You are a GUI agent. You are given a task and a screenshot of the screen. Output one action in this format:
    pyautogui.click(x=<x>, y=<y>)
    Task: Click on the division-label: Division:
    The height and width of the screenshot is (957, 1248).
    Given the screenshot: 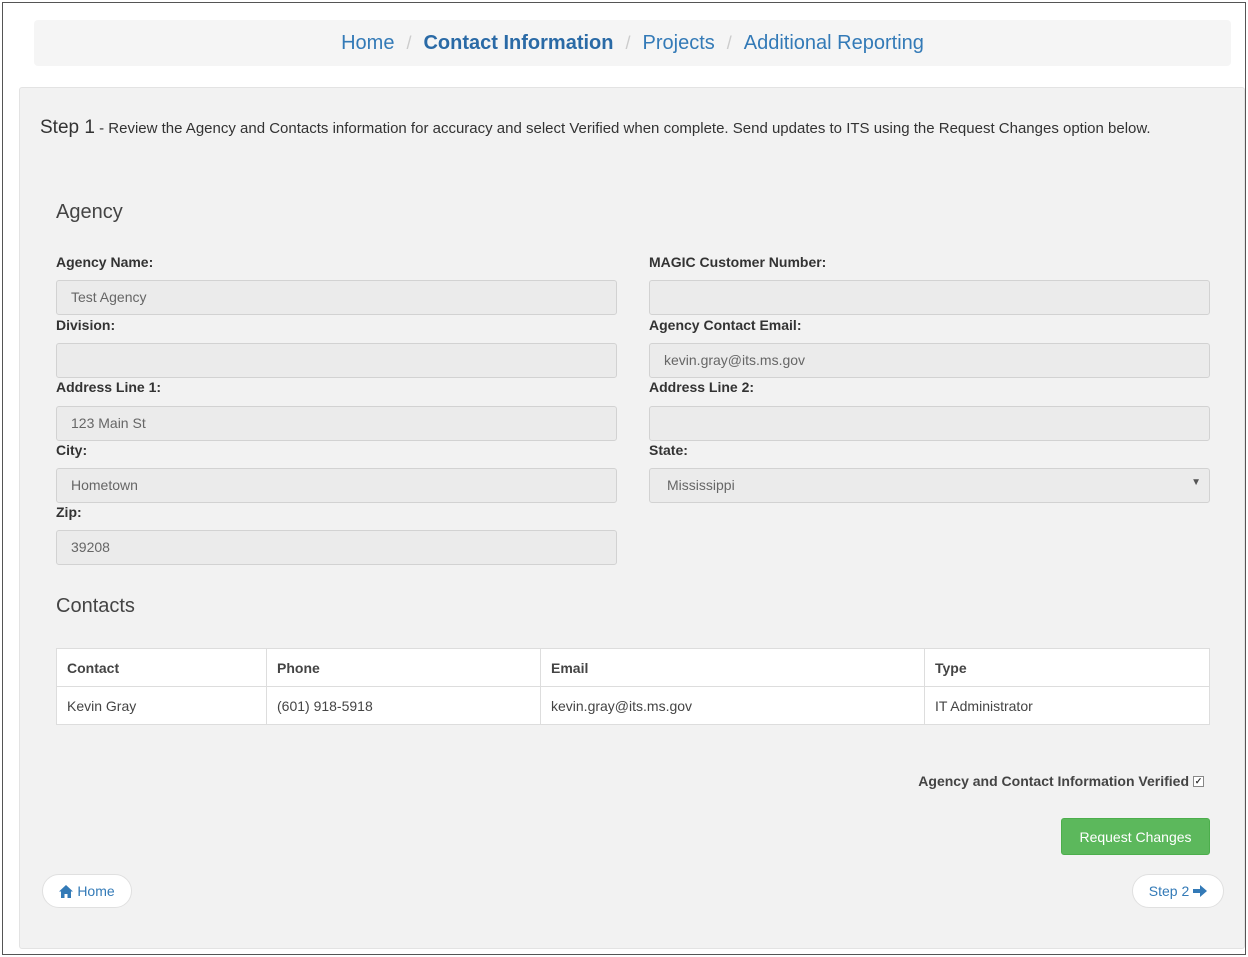 What is the action you would take?
    pyautogui.click(x=86, y=325)
    